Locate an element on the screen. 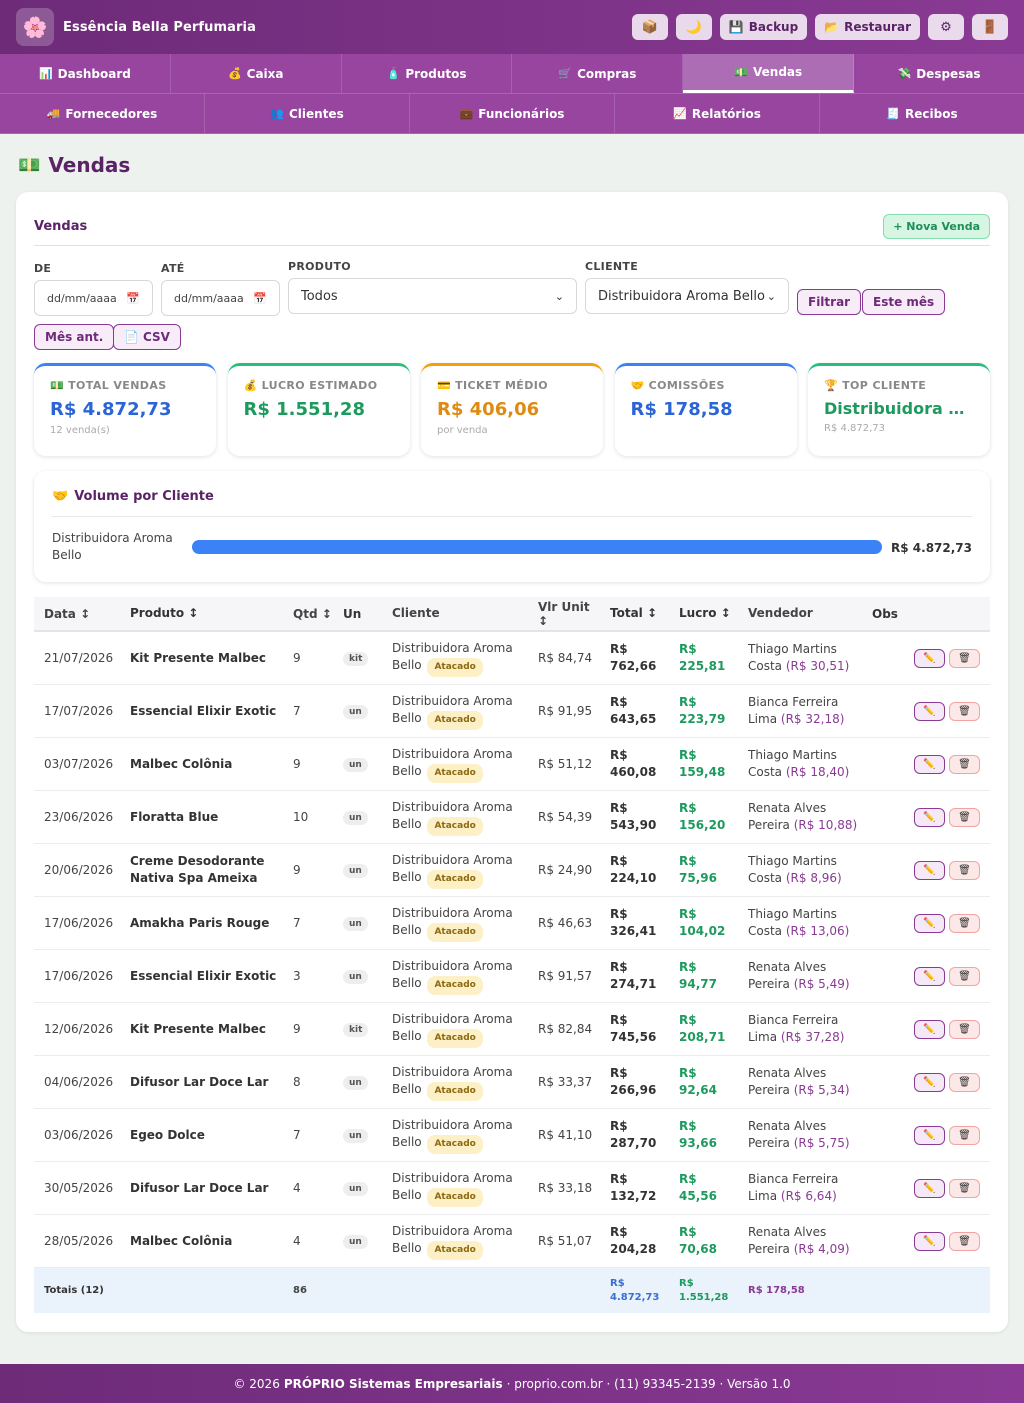 This screenshot has width=1024, height=1403. flower-logo-icon: 🌸 is located at coordinates (35, 27).